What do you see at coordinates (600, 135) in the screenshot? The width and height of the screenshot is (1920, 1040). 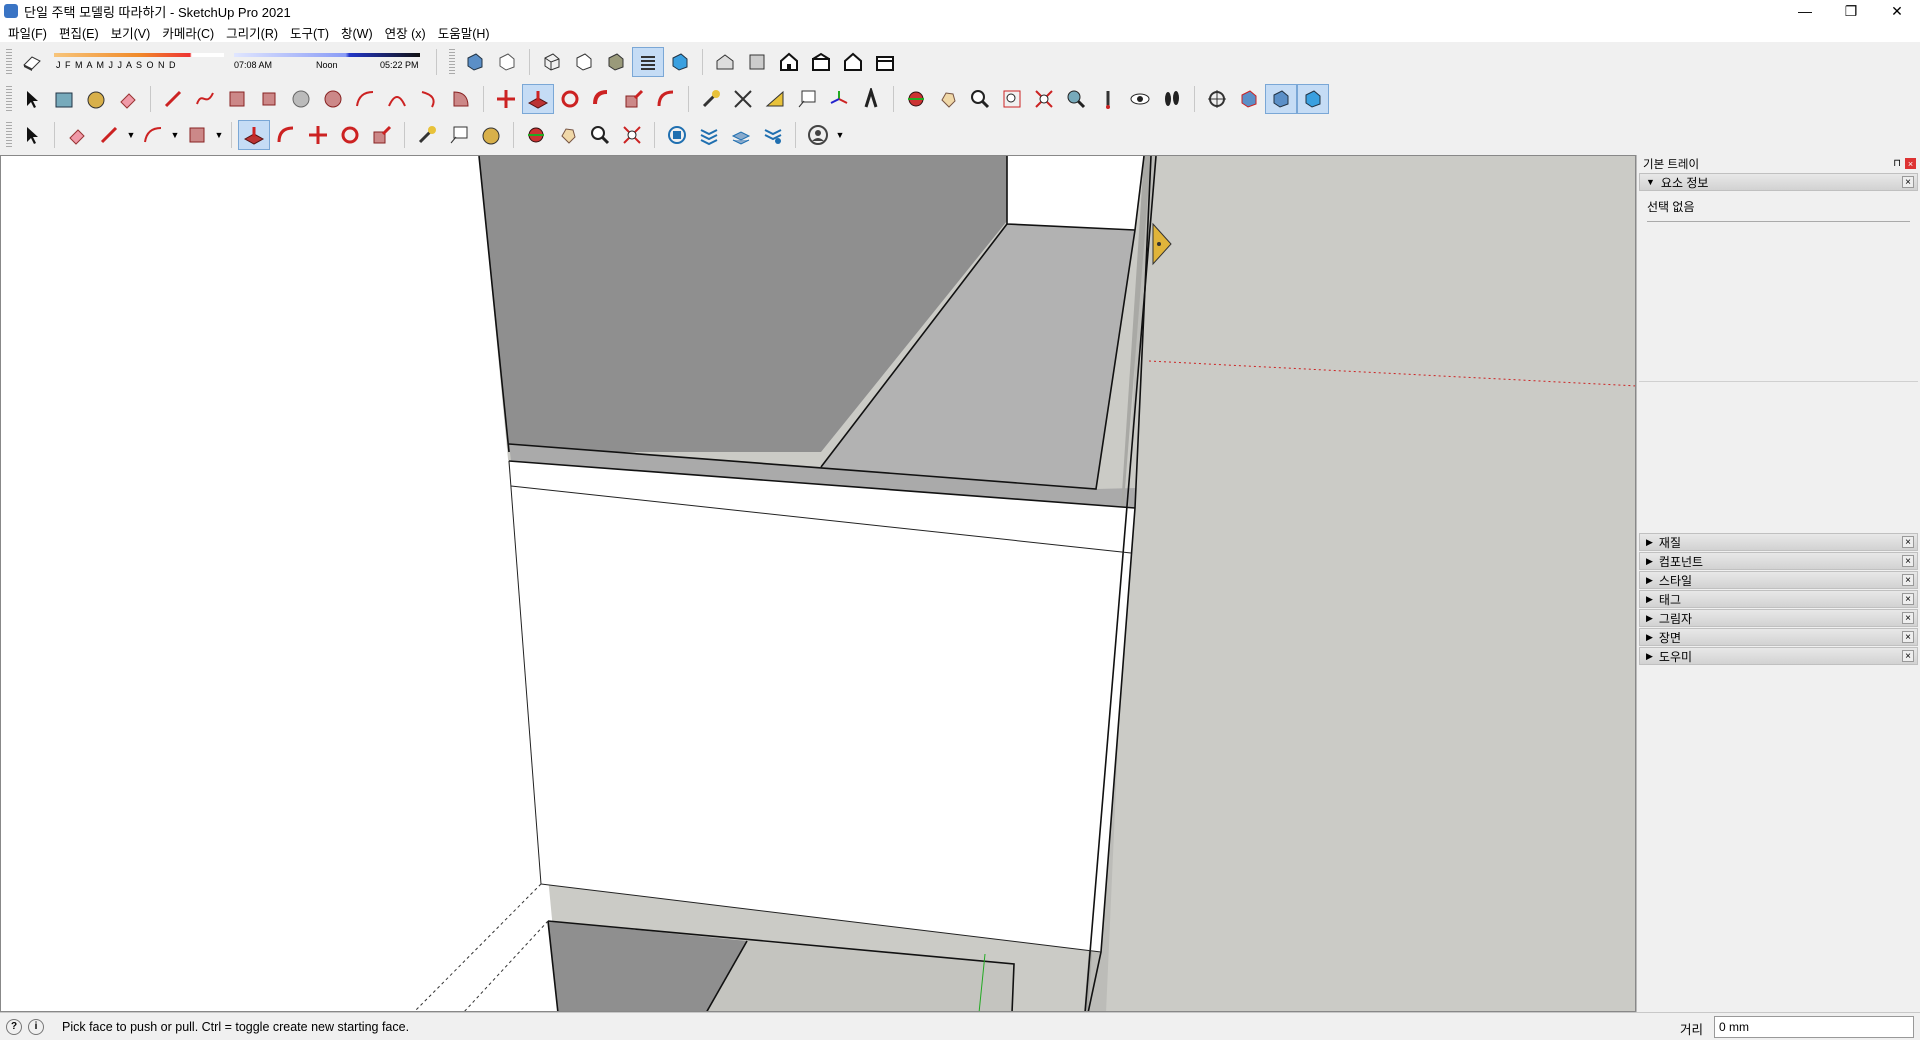 I see `zoom-tool-icon-small` at bounding box center [600, 135].